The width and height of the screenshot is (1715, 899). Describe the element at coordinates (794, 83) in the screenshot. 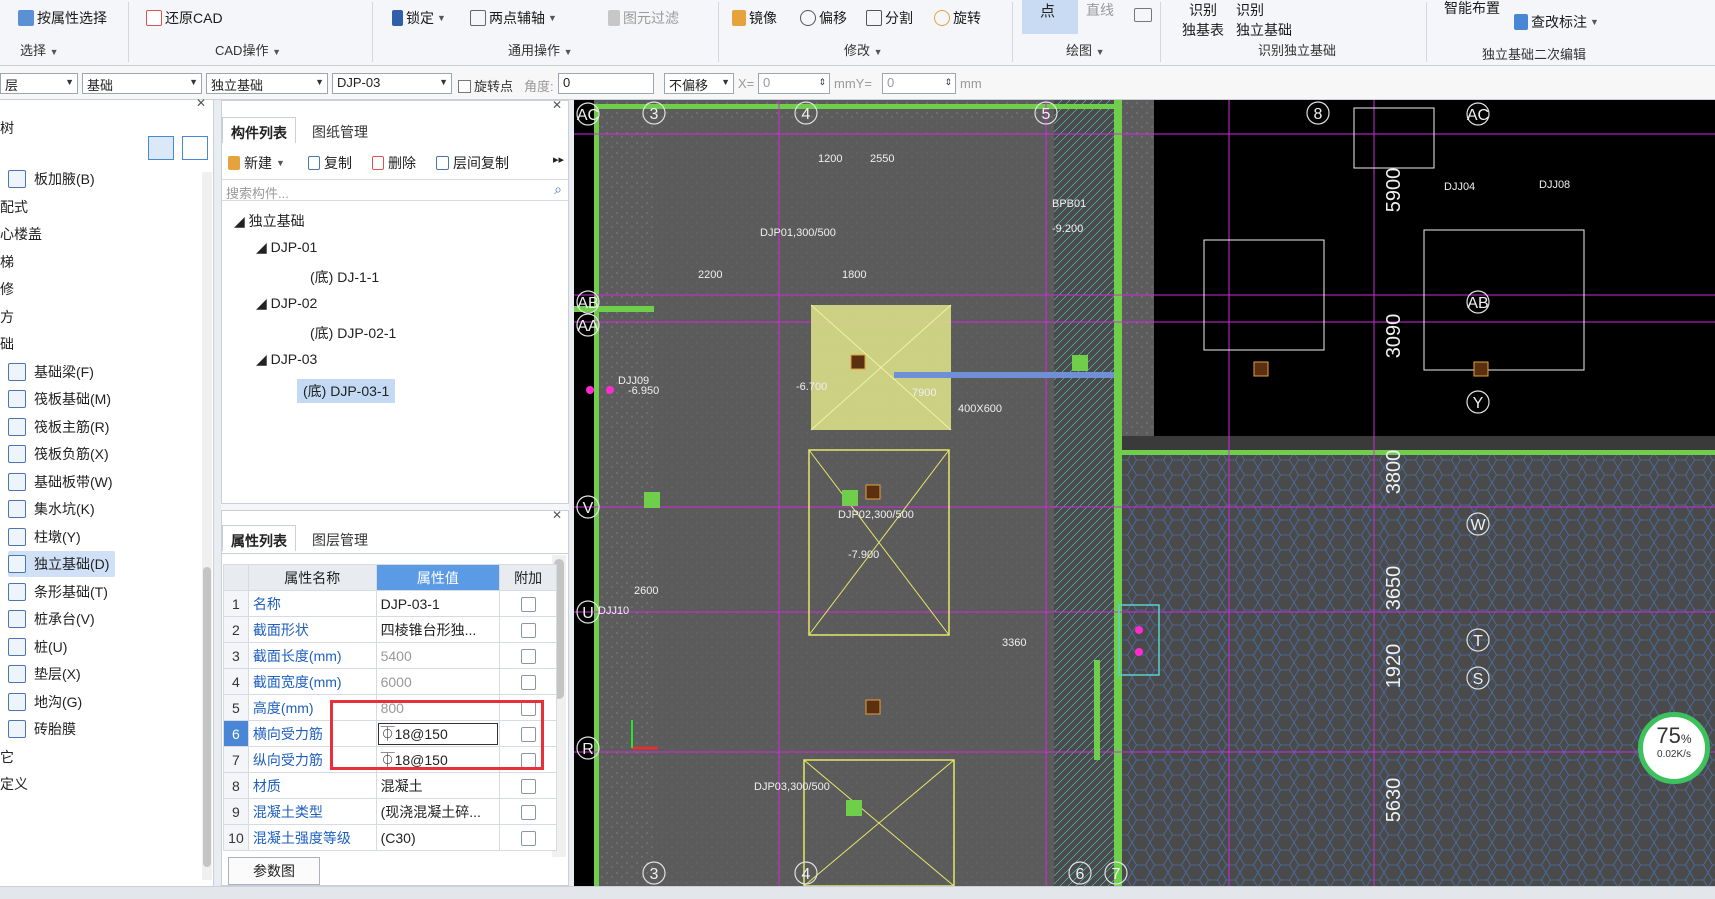

I see `x-offset-input: 0 ⇕` at that location.